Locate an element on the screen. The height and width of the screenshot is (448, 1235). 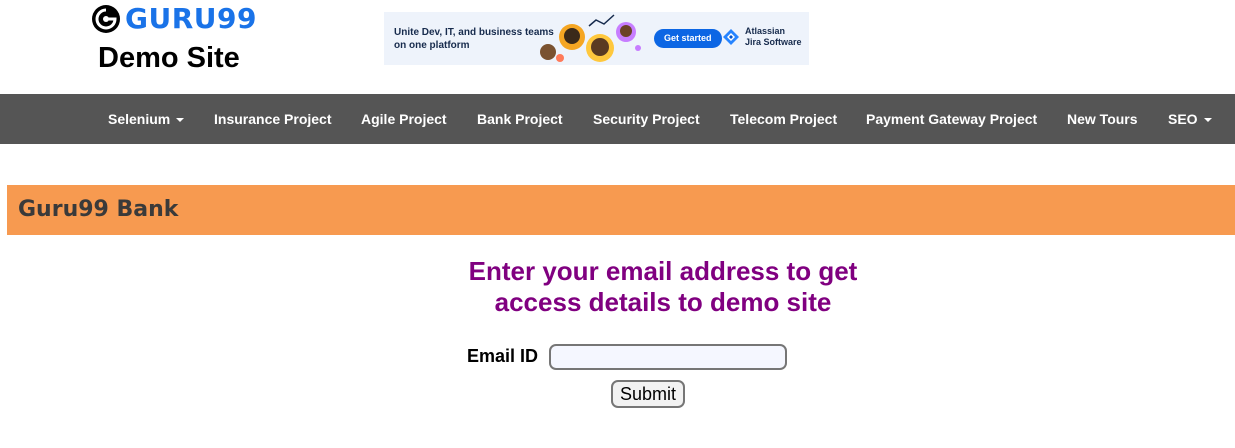
bank-title: Guru99 Bank is located at coordinates (98, 209).